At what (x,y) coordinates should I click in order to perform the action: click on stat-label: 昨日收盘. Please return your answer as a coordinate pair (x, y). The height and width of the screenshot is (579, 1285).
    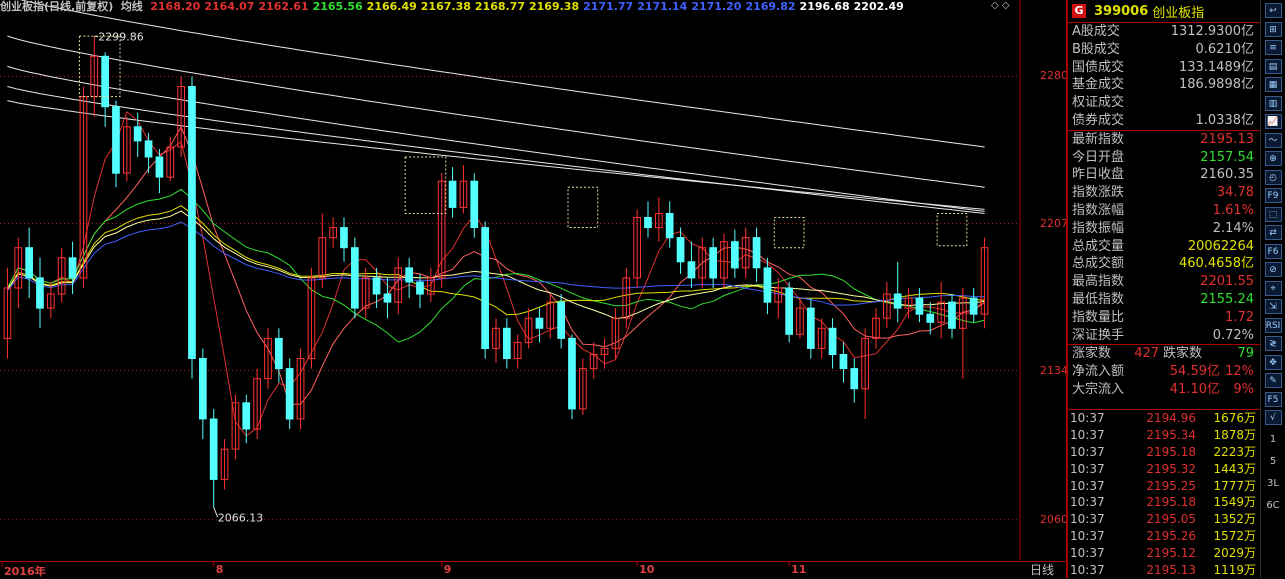
    Looking at the image, I should click on (1098, 175).